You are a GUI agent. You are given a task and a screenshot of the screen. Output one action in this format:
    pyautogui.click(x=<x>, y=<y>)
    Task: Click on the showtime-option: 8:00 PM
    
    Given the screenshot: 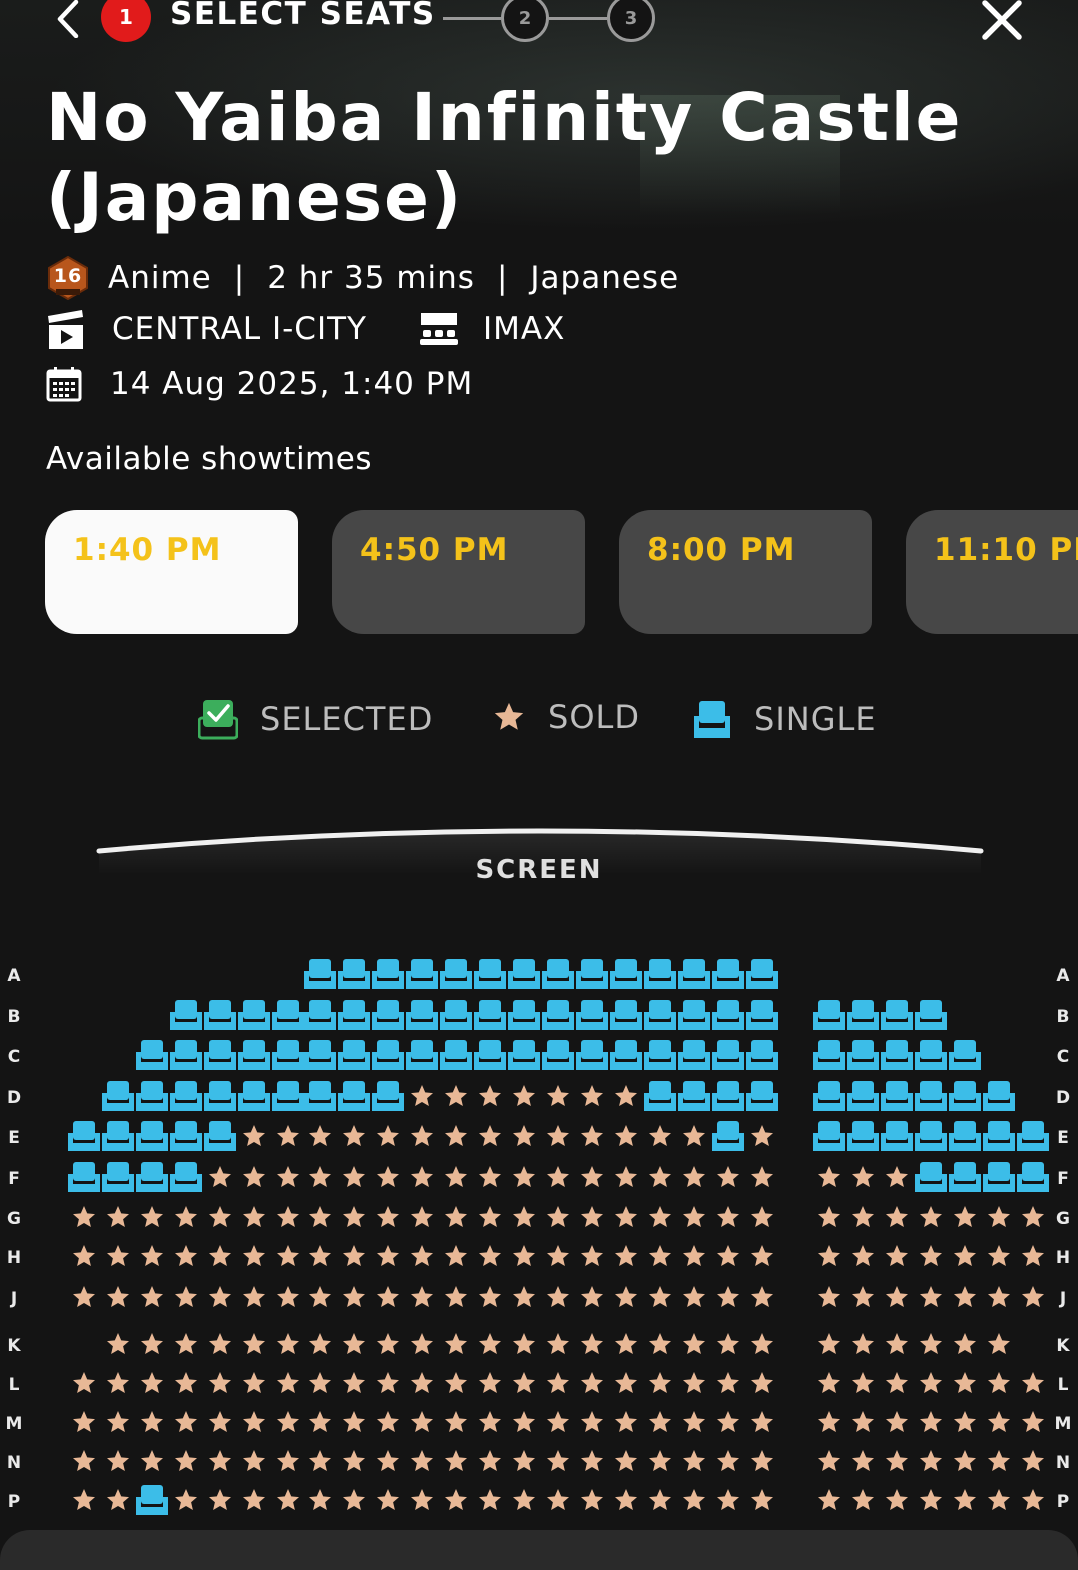 What is the action you would take?
    pyautogui.click(x=745, y=572)
    